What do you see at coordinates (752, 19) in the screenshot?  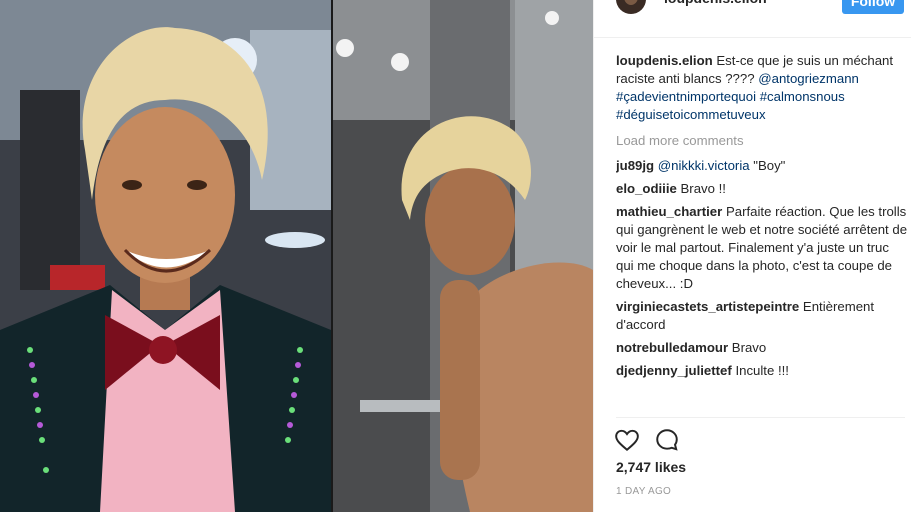 I see `post-header: loupdenis.elion Follow` at bounding box center [752, 19].